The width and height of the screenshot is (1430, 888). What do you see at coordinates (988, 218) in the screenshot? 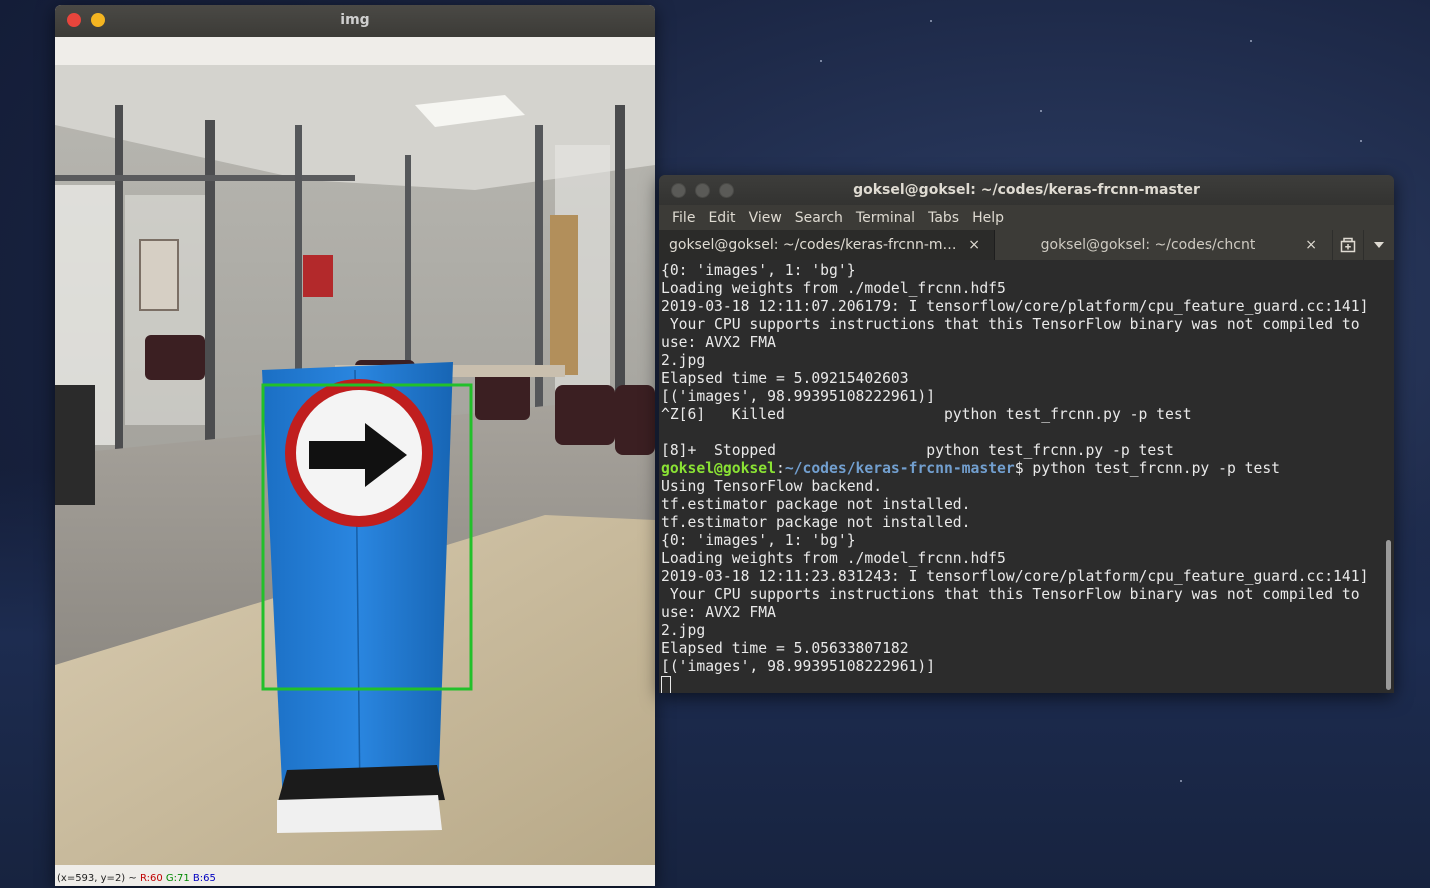
I see `menu-help: Help` at bounding box center [988, 218].